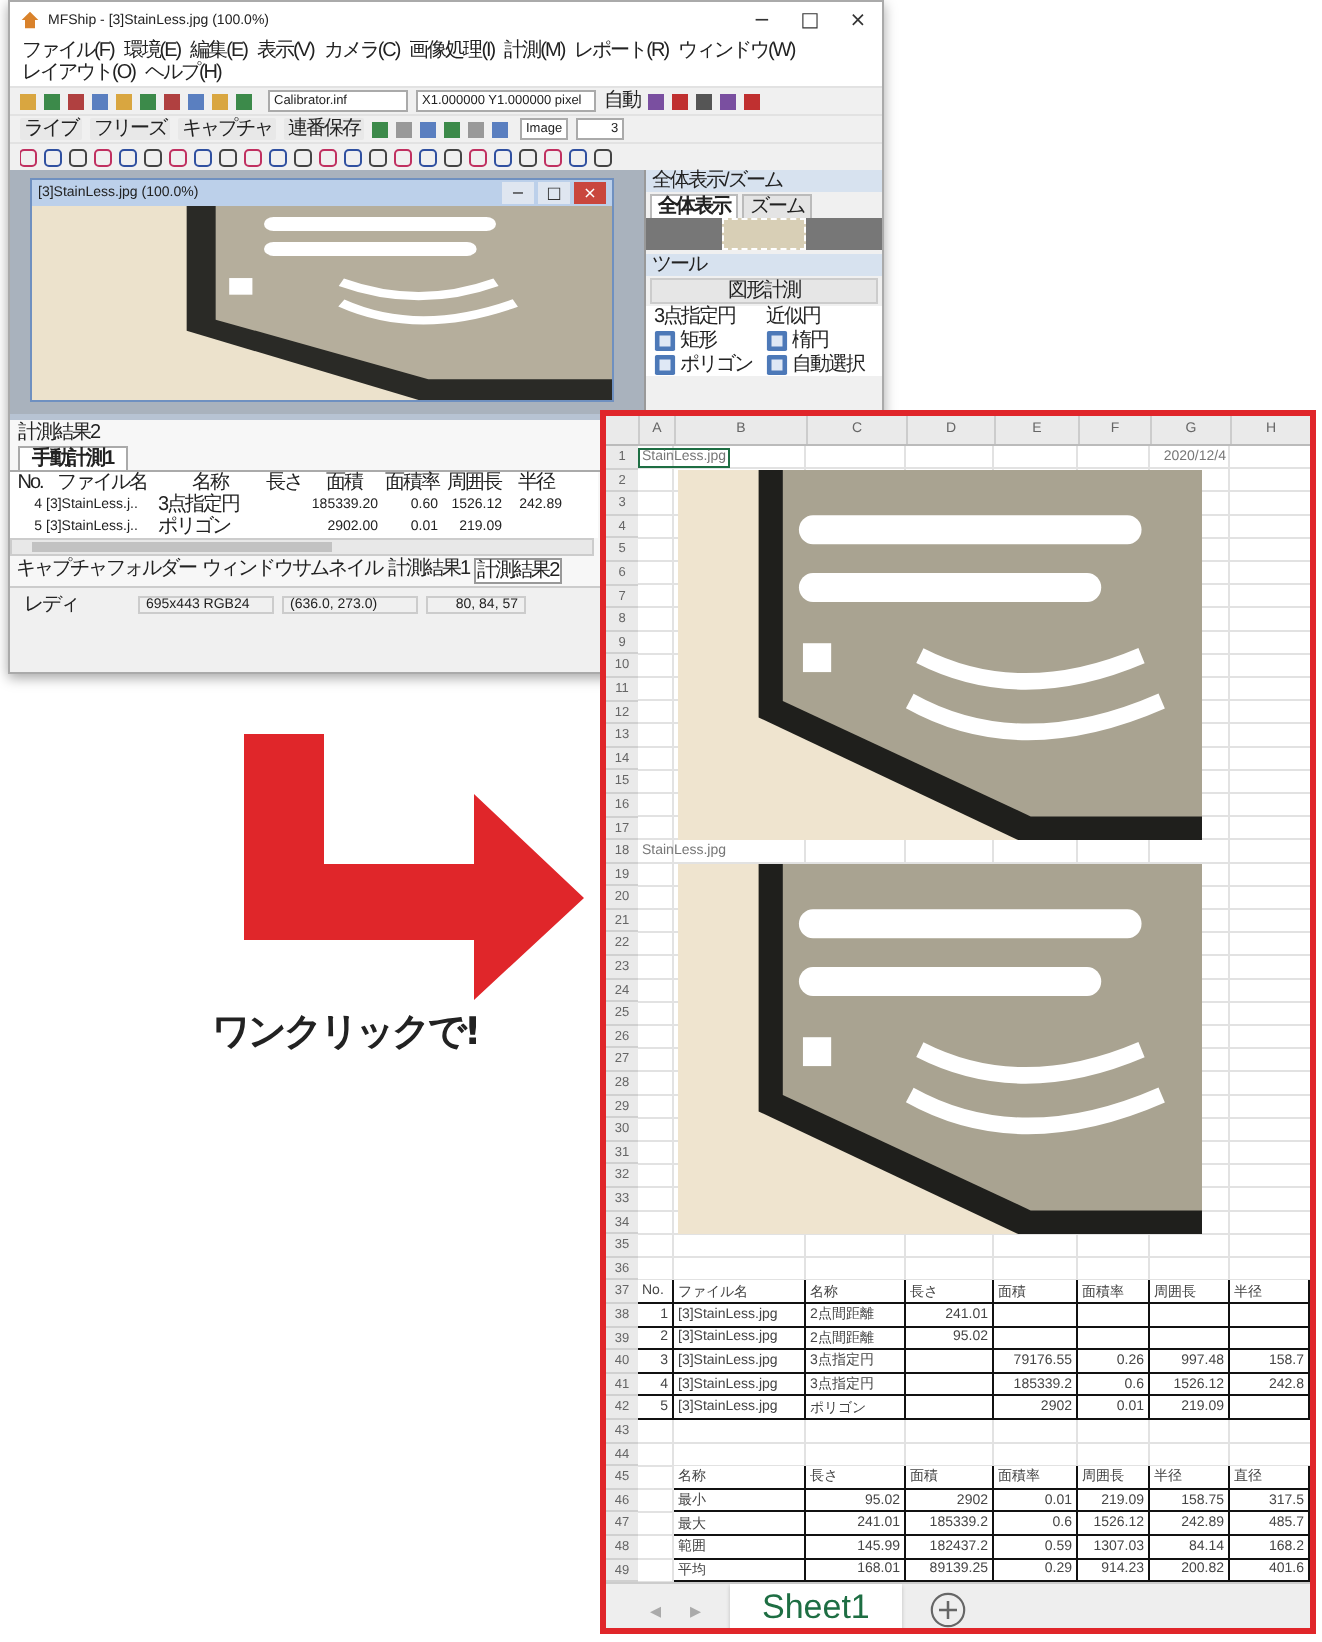  I want to click on panel-tab: 全体表示, so click(694, 206).